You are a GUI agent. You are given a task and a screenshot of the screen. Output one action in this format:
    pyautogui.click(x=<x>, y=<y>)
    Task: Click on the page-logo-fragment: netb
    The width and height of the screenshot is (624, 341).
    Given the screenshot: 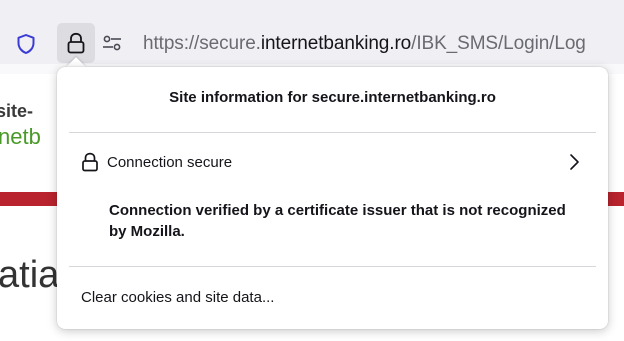 What is the action you would take?
    pyautogui.click(x=20, y=136)
    